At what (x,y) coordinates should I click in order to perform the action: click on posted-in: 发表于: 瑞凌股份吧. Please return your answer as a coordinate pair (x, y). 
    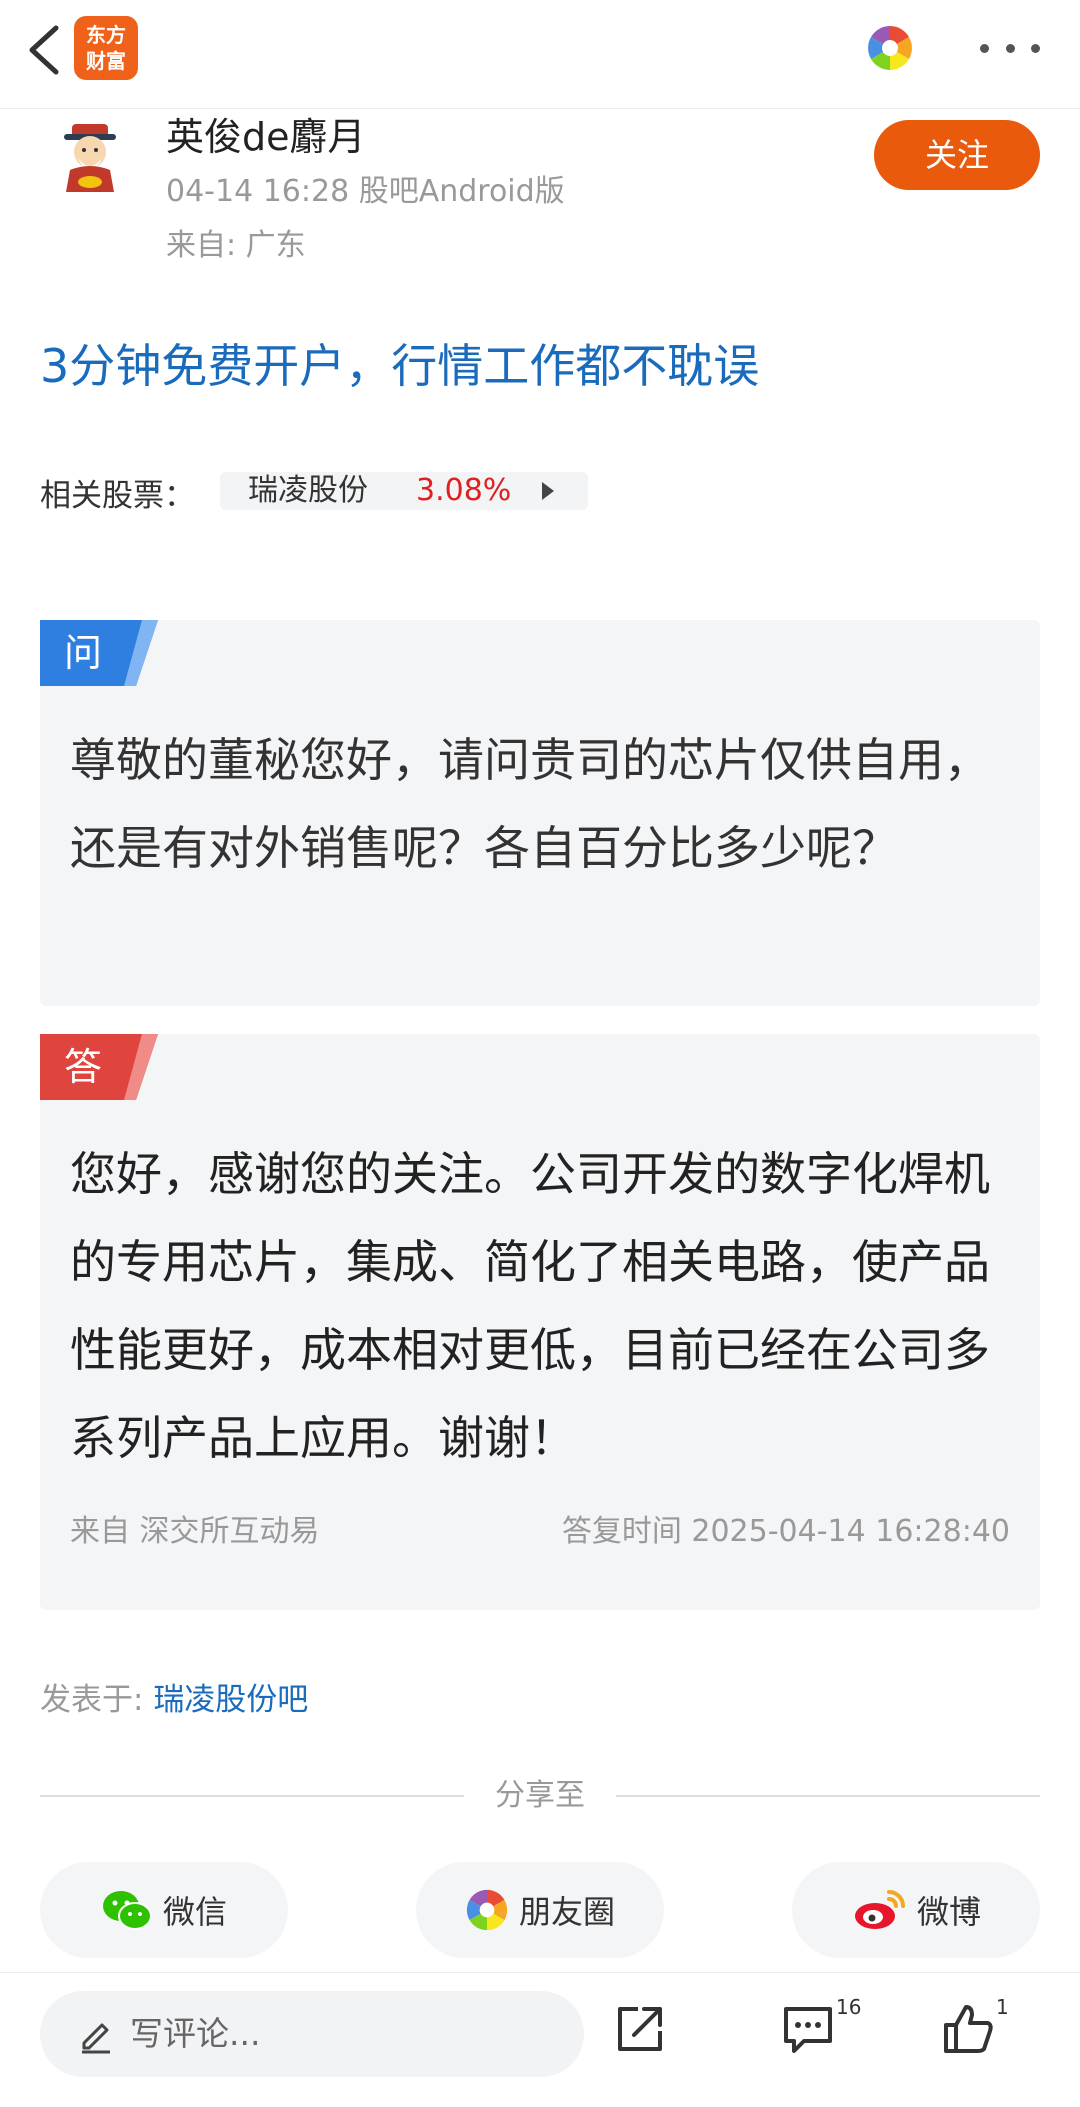
    Looking at the image, I should click on (174, 1696).